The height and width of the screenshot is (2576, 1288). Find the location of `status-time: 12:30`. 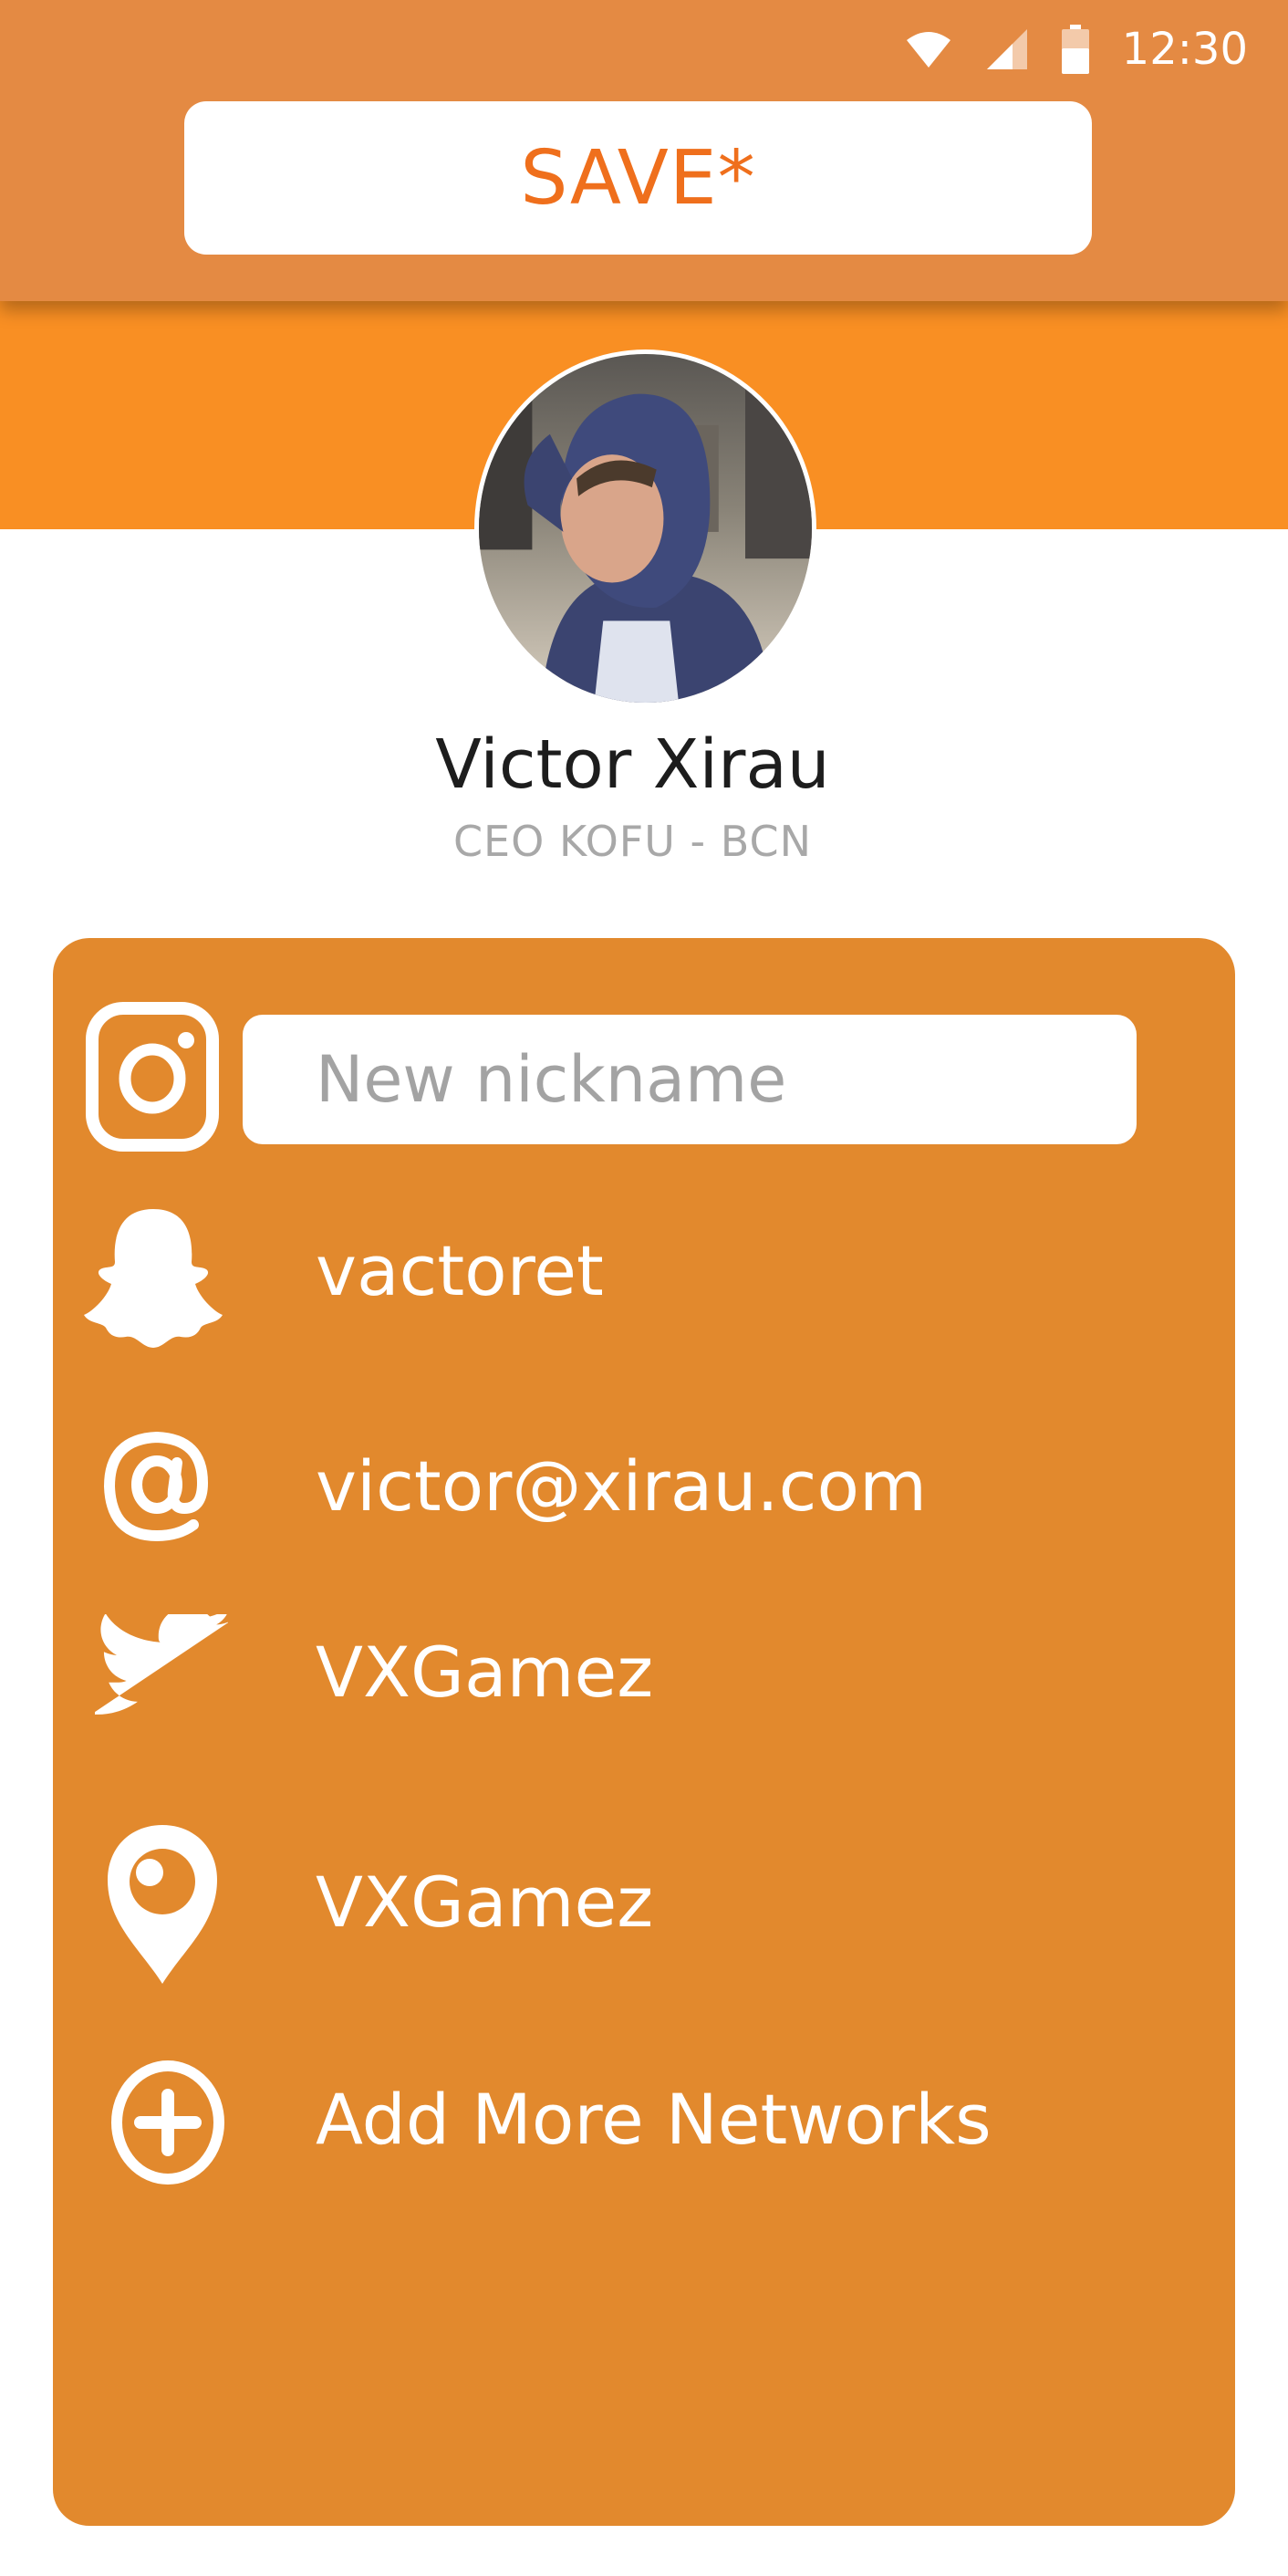

status-time: 12:30 is located at coordinates (1184, 49).